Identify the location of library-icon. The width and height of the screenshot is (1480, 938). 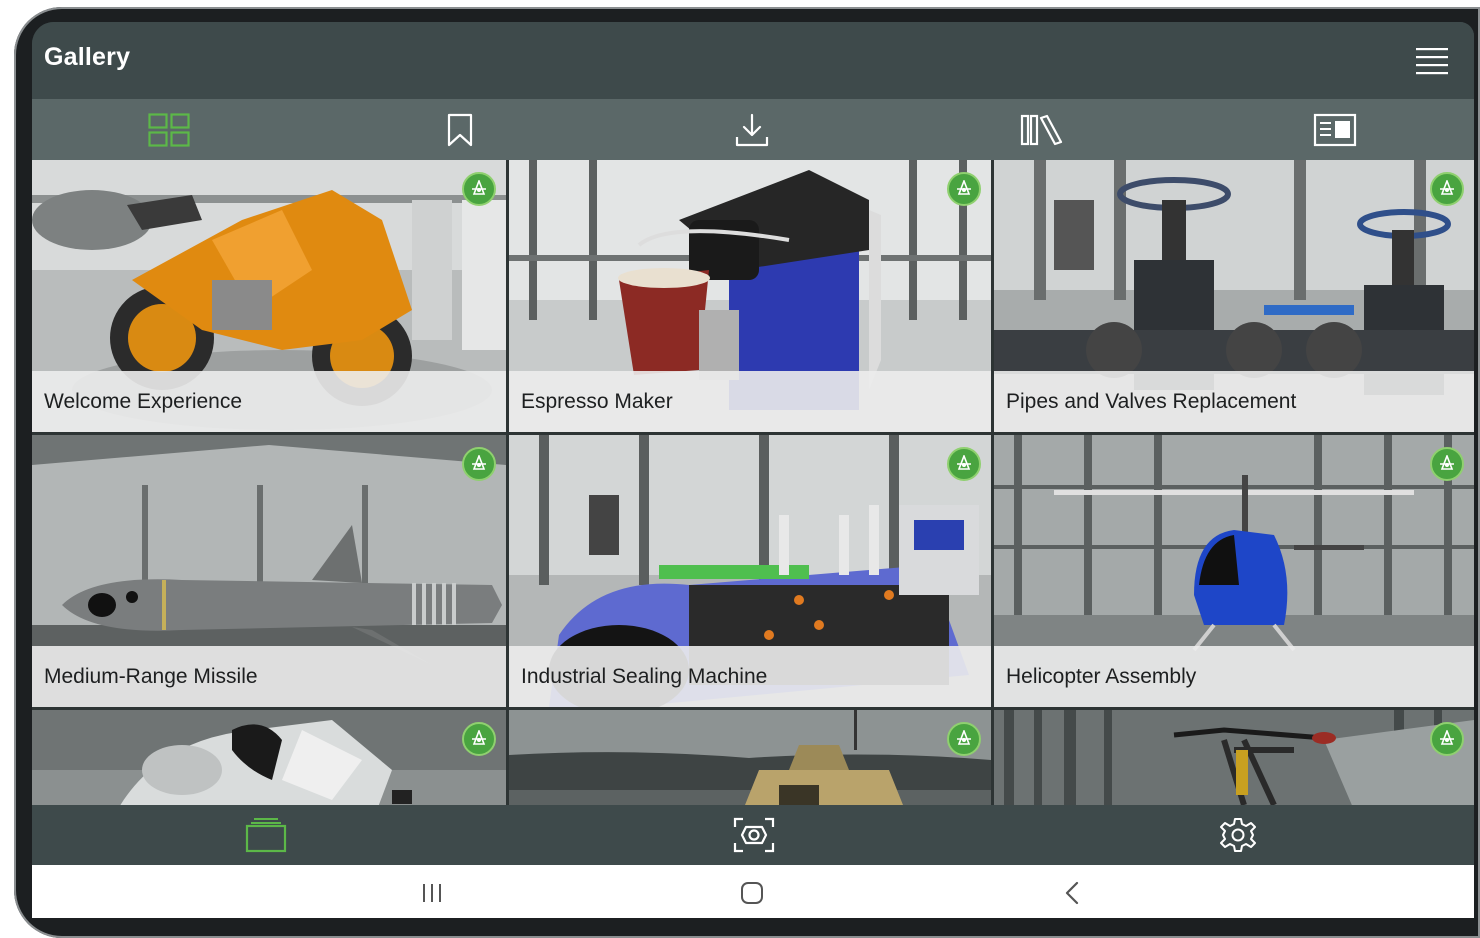
(1041, 129).